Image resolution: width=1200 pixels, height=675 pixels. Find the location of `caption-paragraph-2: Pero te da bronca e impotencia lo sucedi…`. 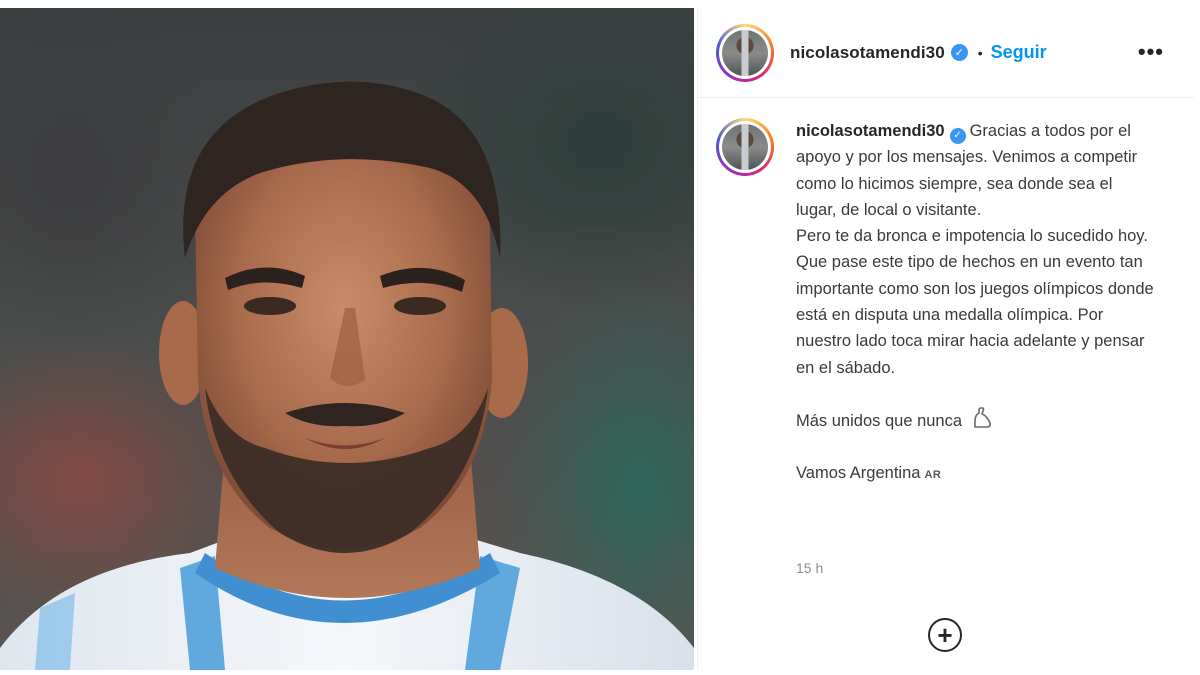

caption-paragraph-2: Pero te da bronca e impotencia lo sucedi… is located at coordinates (975, 302).